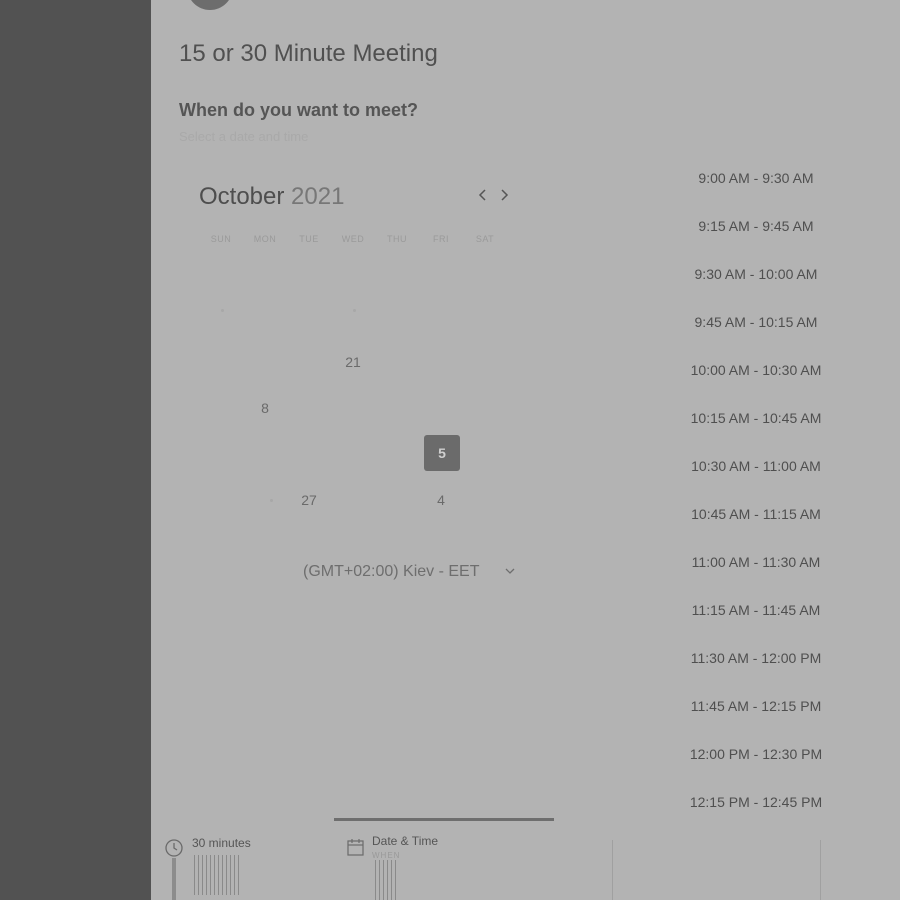  Describe the element at coordinates (298, 110) in the screenshot. I see `section-question: When do you want to meet?` at that location.